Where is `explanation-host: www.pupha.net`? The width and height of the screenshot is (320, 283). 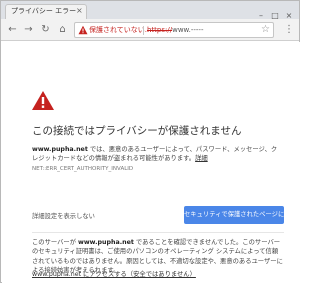
explanation-host: www.pupha.net is located at coordinates (106, 242).